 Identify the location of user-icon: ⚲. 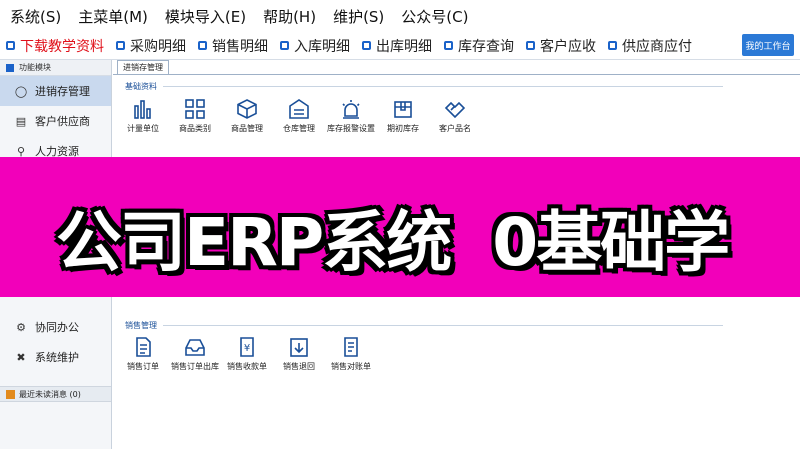
(21, 151).